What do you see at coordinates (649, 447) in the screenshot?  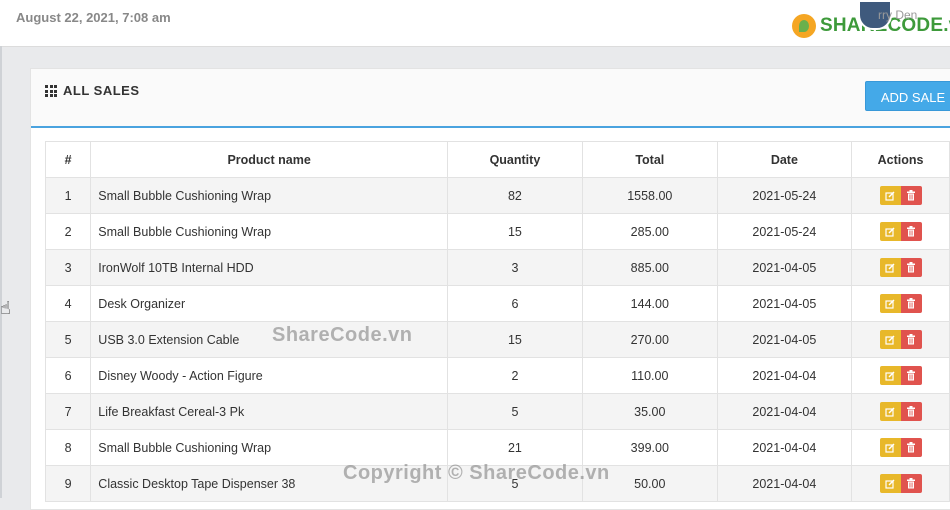 I see `cell-total: 399.00` at bounding box center [649, 447].